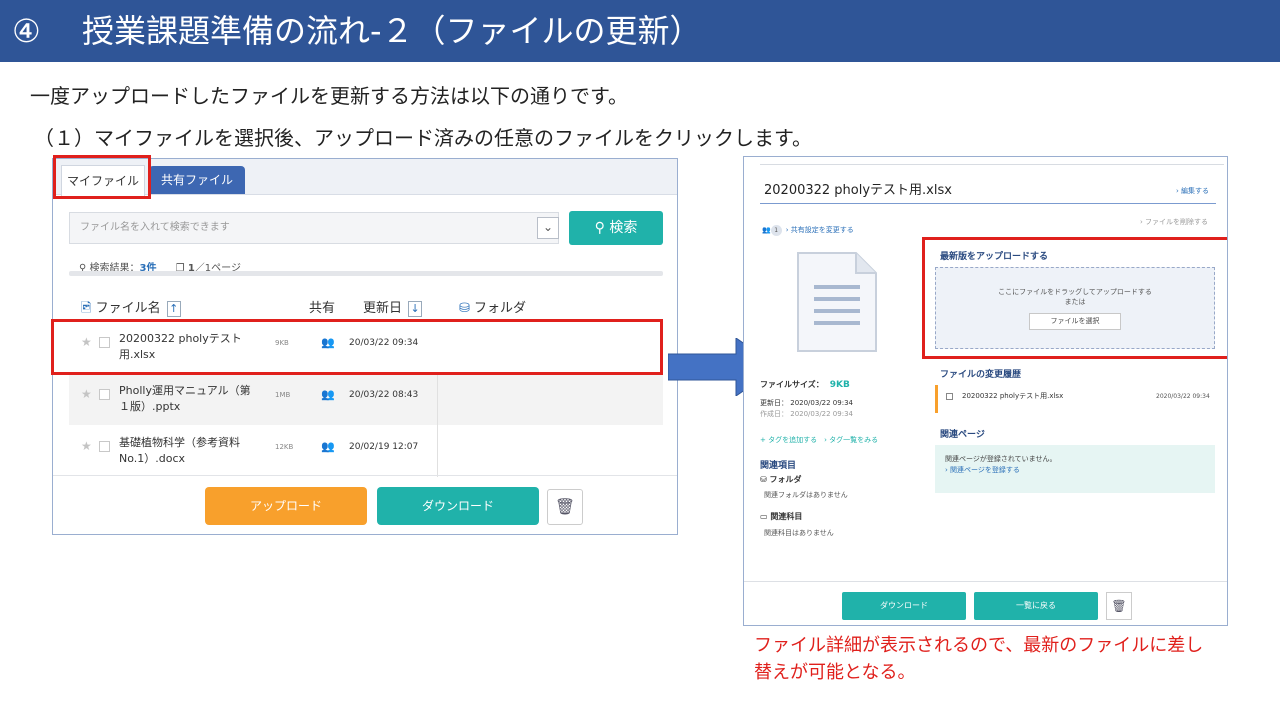 The height and width of the screenshot is (720, 1280). What do you see at coordinates (197, 180) in the screenshot?
I see `tab-shared-files: 共有ファイル` at bounding box center [197, 180].